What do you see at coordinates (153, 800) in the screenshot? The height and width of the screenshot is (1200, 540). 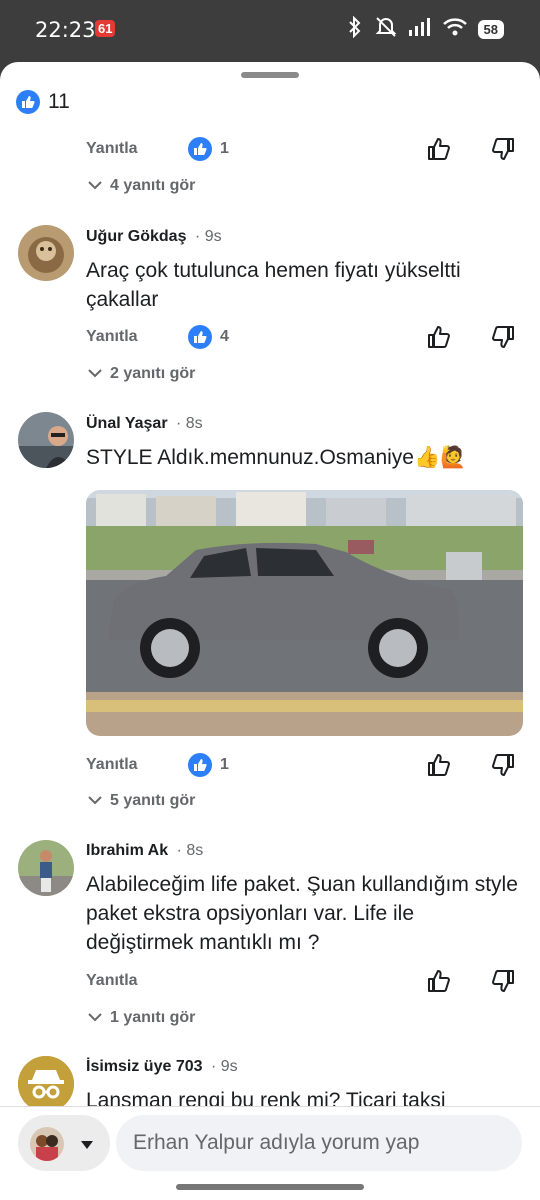 I see `view-replies-label: 5 yanıtı gör` at bounding box center [153, 800].